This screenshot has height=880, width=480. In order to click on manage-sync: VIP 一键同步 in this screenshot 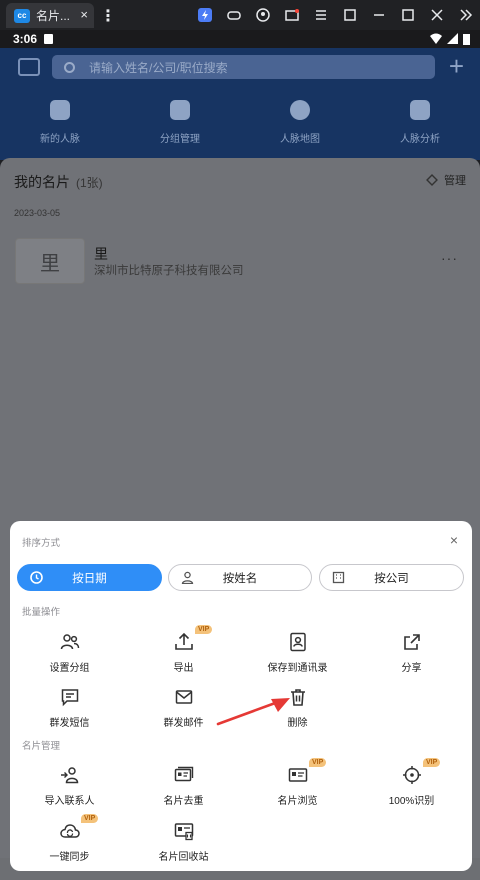, I will do `click(69, 838)`.